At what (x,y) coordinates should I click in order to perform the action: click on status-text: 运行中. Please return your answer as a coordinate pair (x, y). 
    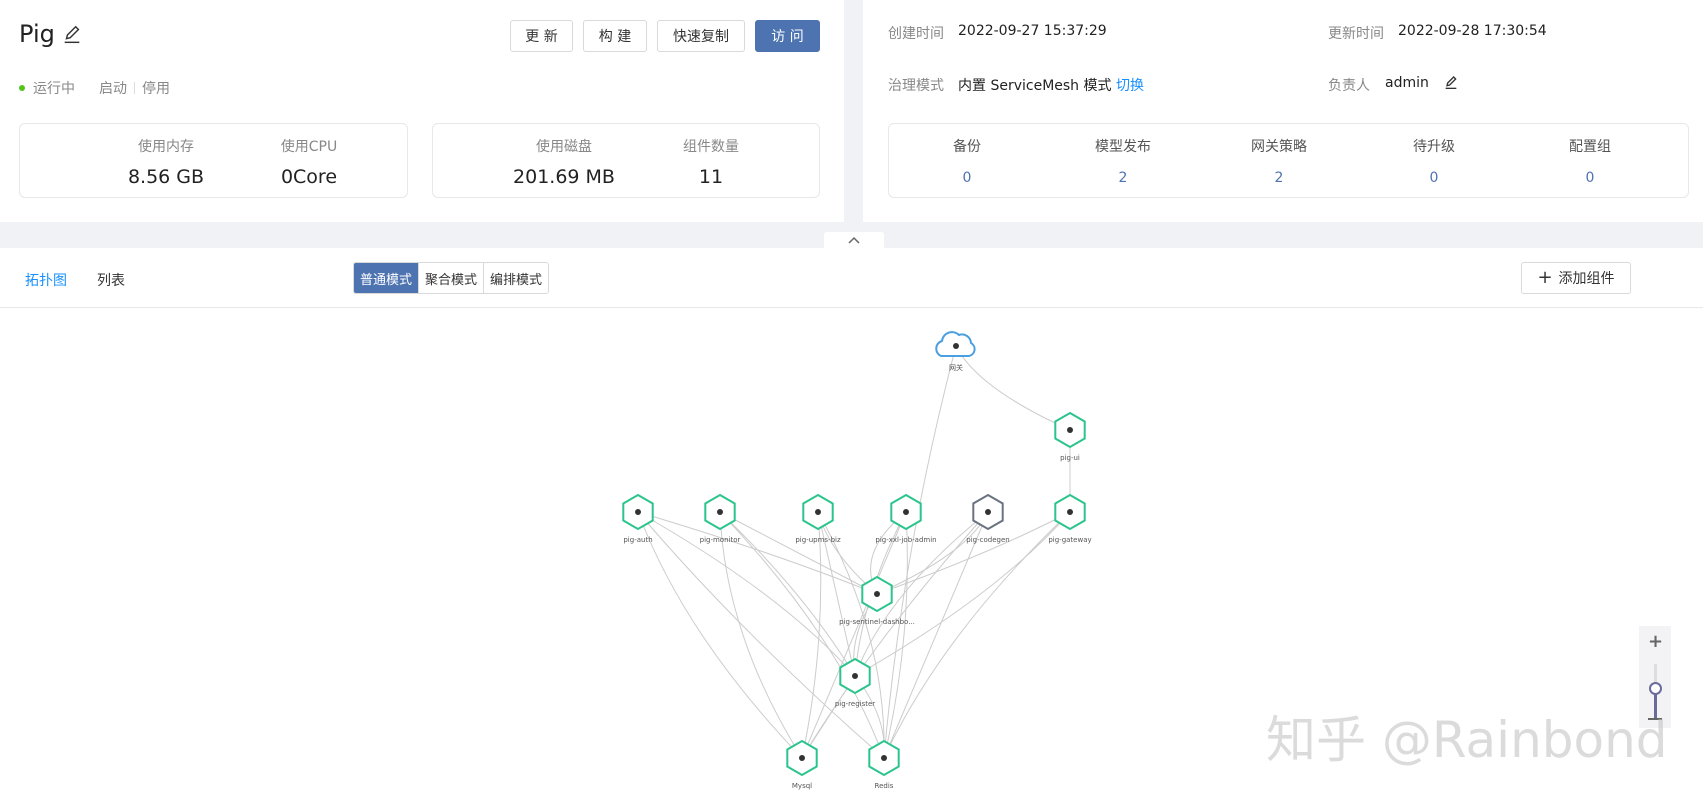
    Looking at the image, I should click on (54, 89).